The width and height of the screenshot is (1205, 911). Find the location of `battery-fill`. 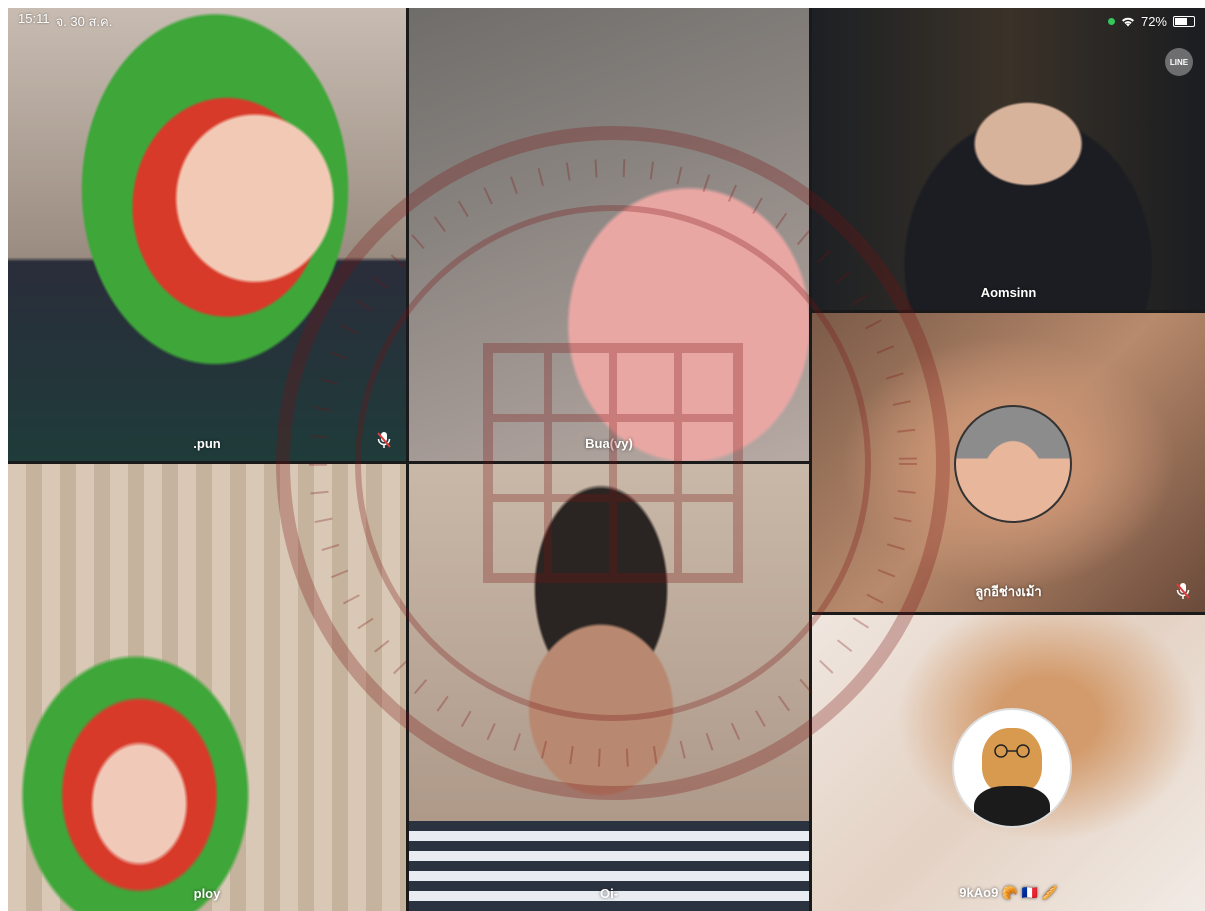

battery-fill is located at coordinates (1181, 21).